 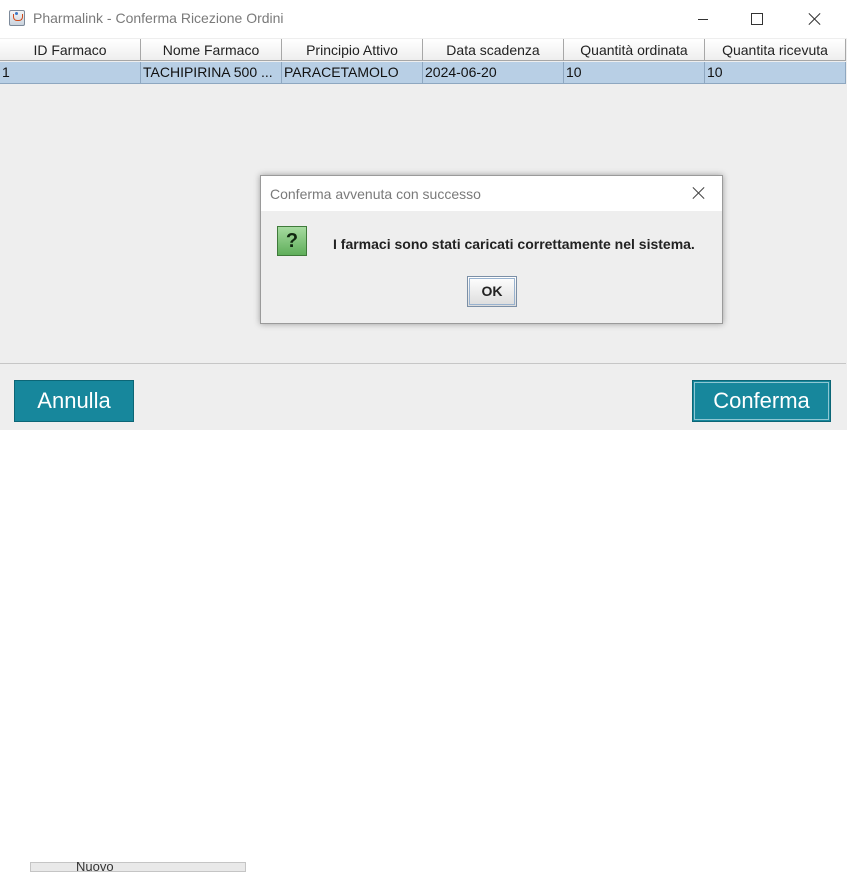 What do you see at coordinates (352, 72) in the screenshot?
I see `table-cell: PARACETAMOLO` at bounding box center [352, 72].